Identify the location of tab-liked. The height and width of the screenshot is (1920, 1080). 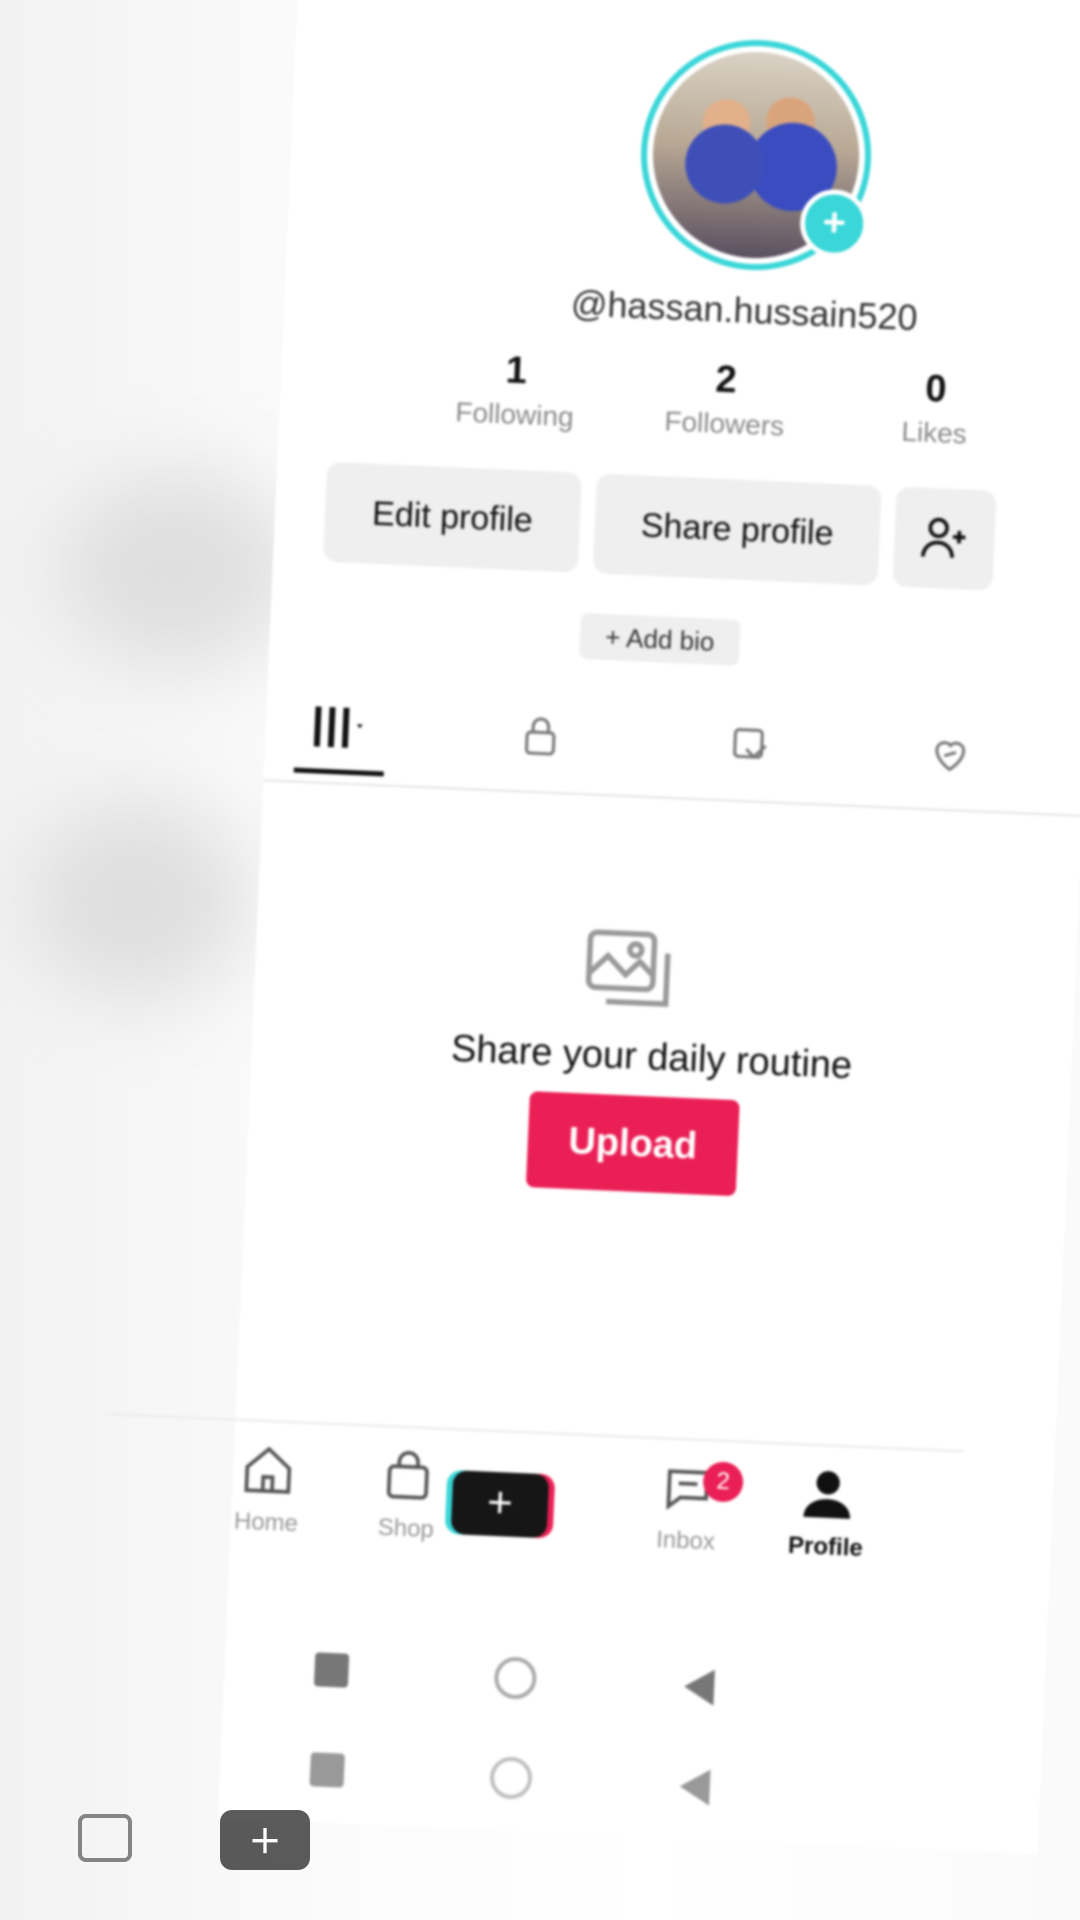
(950, 754).